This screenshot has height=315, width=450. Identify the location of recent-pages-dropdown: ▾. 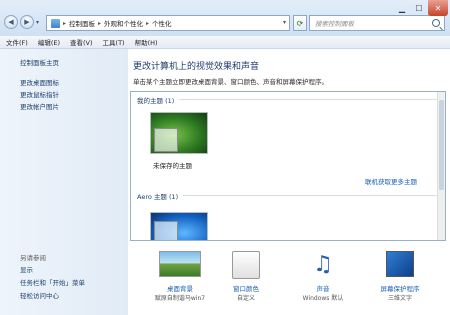
(37, 22).